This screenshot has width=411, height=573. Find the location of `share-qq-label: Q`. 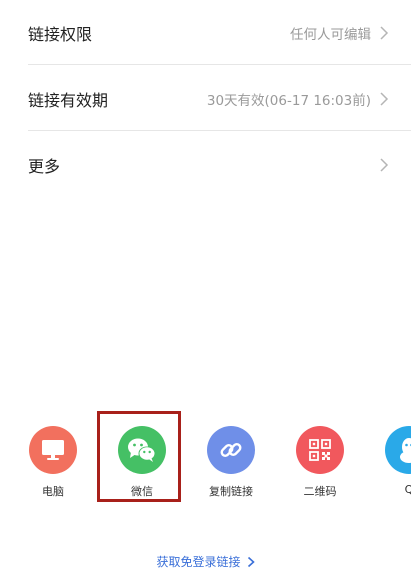

share-qq-label: Q is located at coordinates (407, 489).